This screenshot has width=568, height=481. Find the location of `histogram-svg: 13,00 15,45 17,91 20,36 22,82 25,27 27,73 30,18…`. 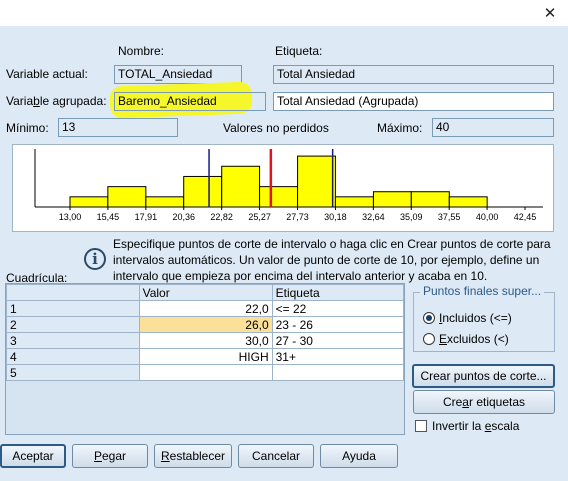

histogram-svg: 13,00 15,45 17,91 20,36 22,82 25,27 27,73 30,18… is located at coordinates (288, 185).